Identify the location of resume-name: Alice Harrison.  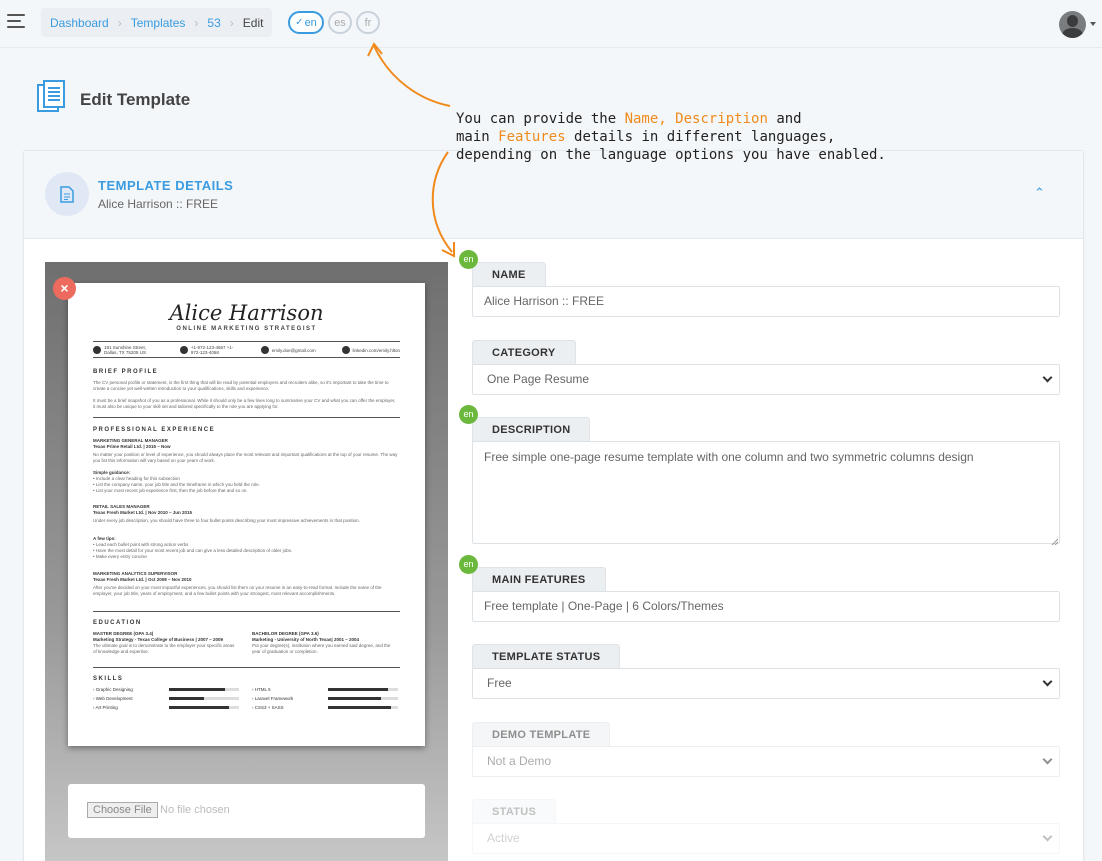
(246, 313).